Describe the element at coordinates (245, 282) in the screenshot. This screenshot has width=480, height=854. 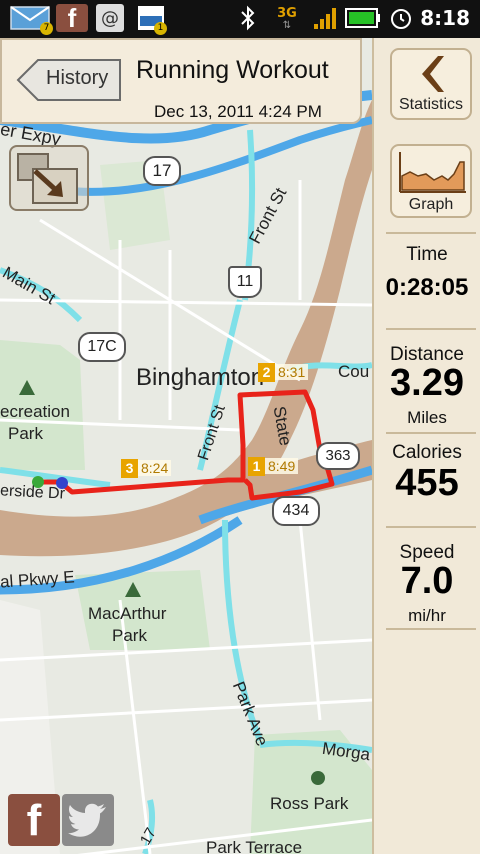
I see `route-11-shield: 11` at that location.